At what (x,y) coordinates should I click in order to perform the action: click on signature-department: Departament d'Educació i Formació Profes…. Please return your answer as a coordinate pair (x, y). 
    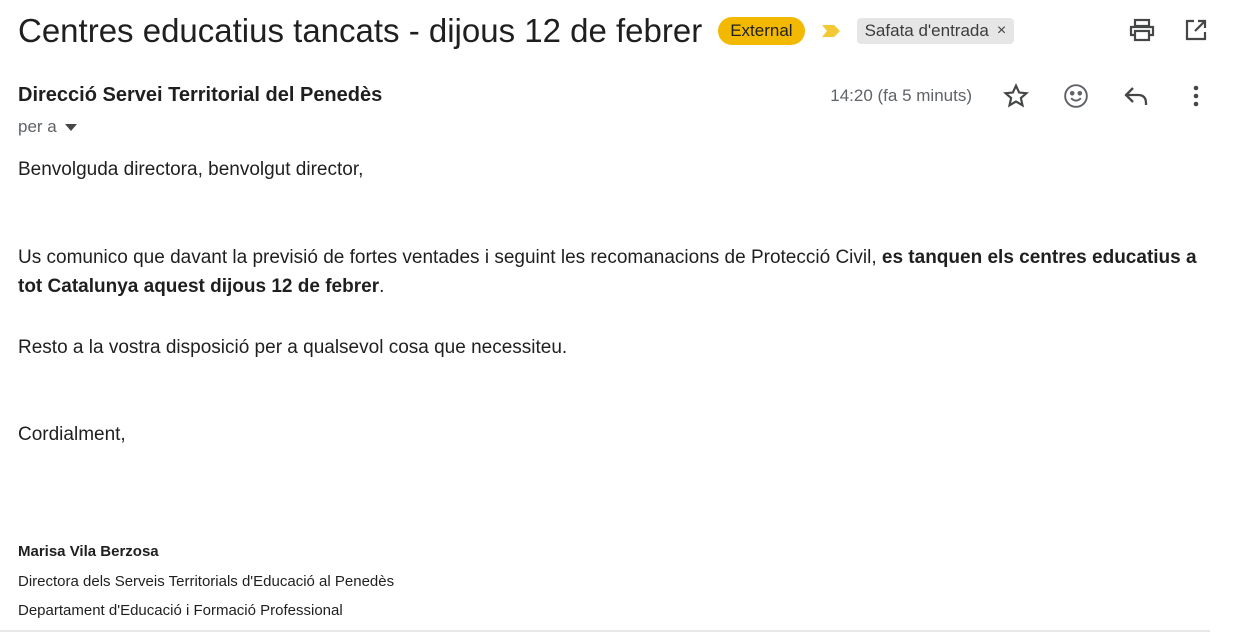
    Looking at the image, I should click on (180, 610).